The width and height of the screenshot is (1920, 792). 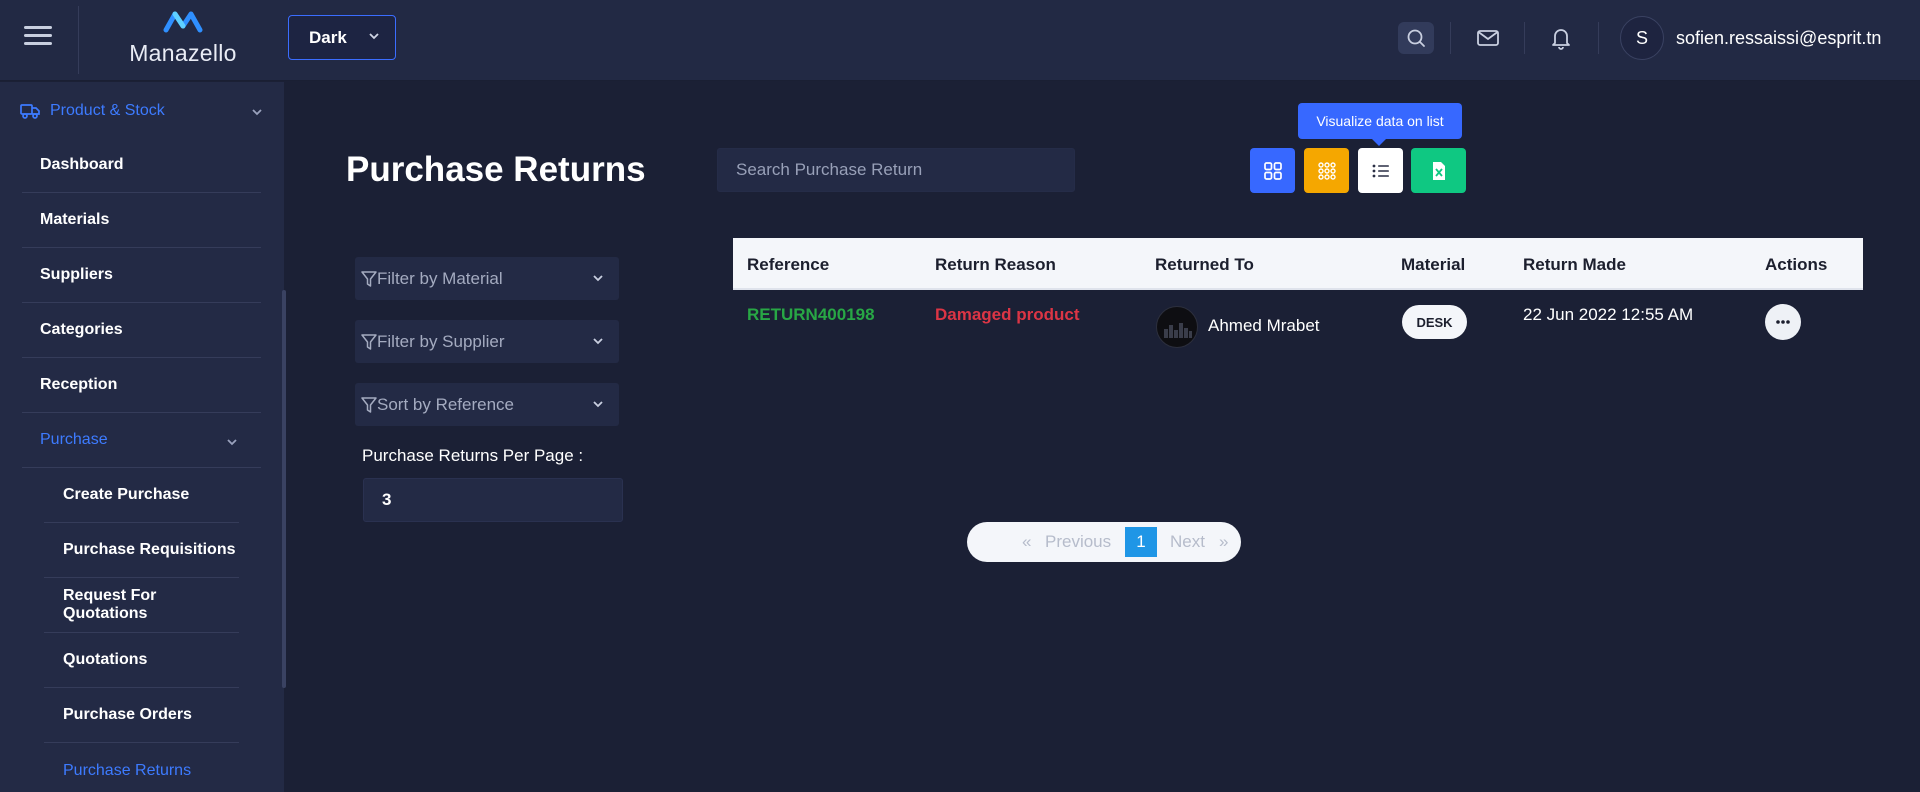 I want to click on more-horizontal-icon, so click(x=1783, y=322).